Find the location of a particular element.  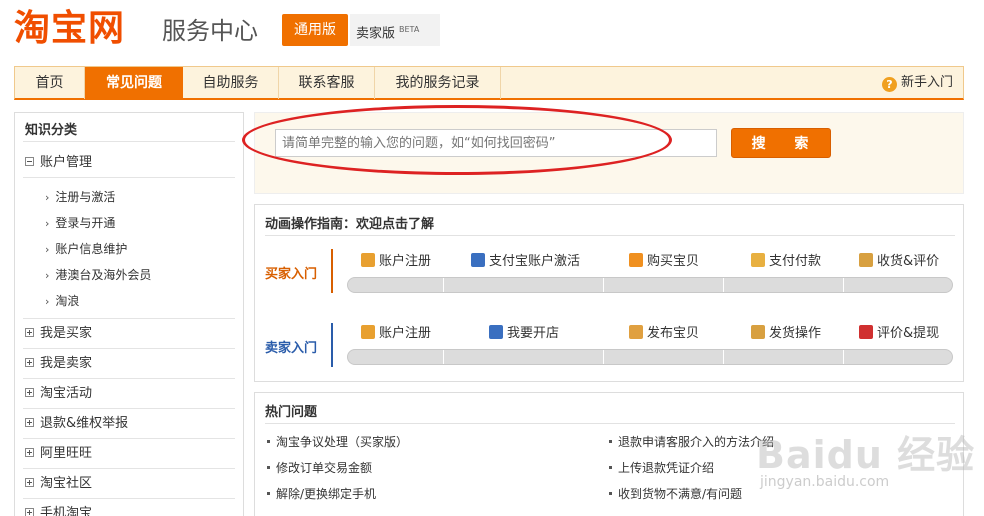

hot-questions-title: 热门问题 is located at coordinates (291, 412).